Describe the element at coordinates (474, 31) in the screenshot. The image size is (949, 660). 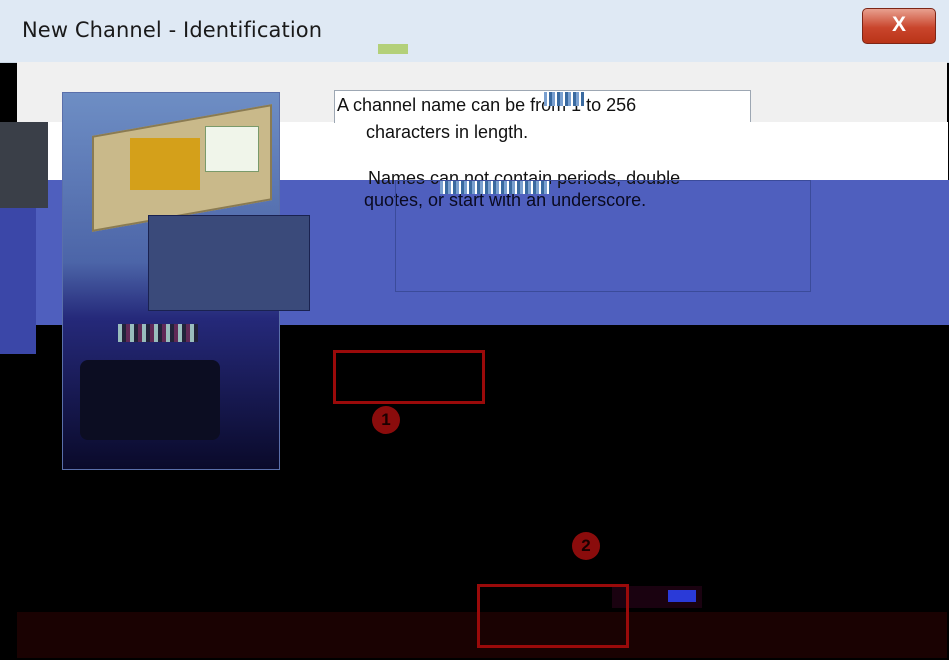
I see `title-bar: New Channel - Identification X` at that location.